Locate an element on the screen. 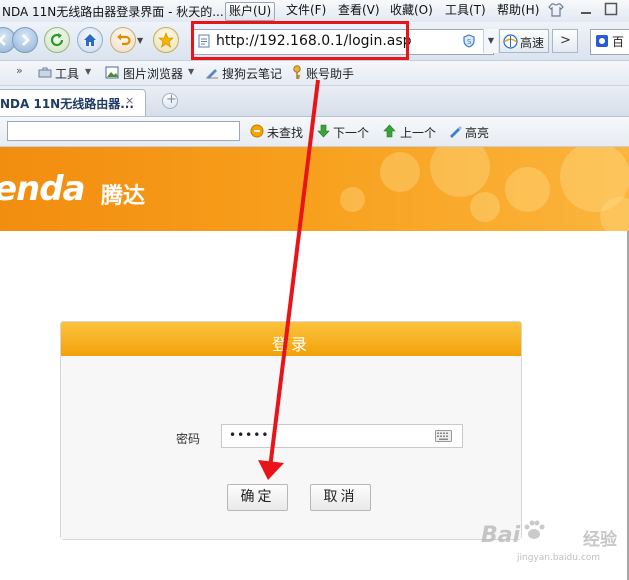 The height and width of the screenshot is (580, 629). back-icon is located at coordinates (3, 40).